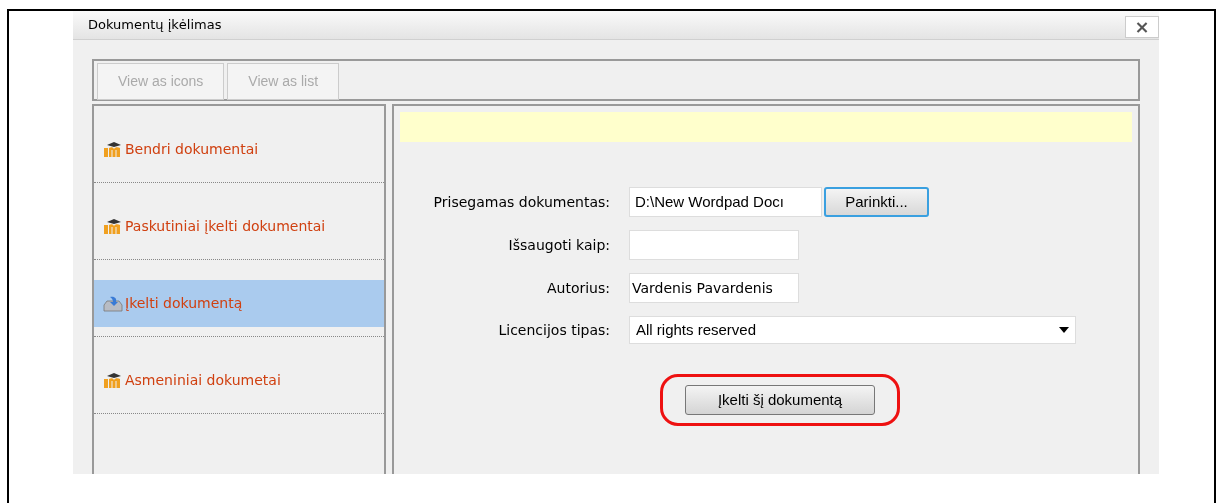 This screenshot has height=503, width=1217. I want to click on sidebar-item: Paskutiniai įkelti dokumentai, so click(239, 226).